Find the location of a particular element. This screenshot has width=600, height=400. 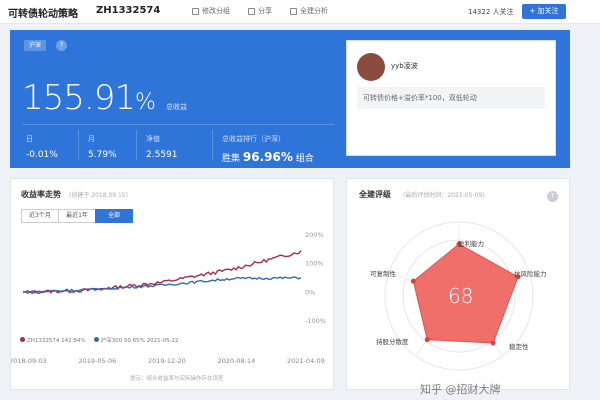

chart-note: 提示：组合收益率与实际操作存在误差 is located at coordinates (177, 379).